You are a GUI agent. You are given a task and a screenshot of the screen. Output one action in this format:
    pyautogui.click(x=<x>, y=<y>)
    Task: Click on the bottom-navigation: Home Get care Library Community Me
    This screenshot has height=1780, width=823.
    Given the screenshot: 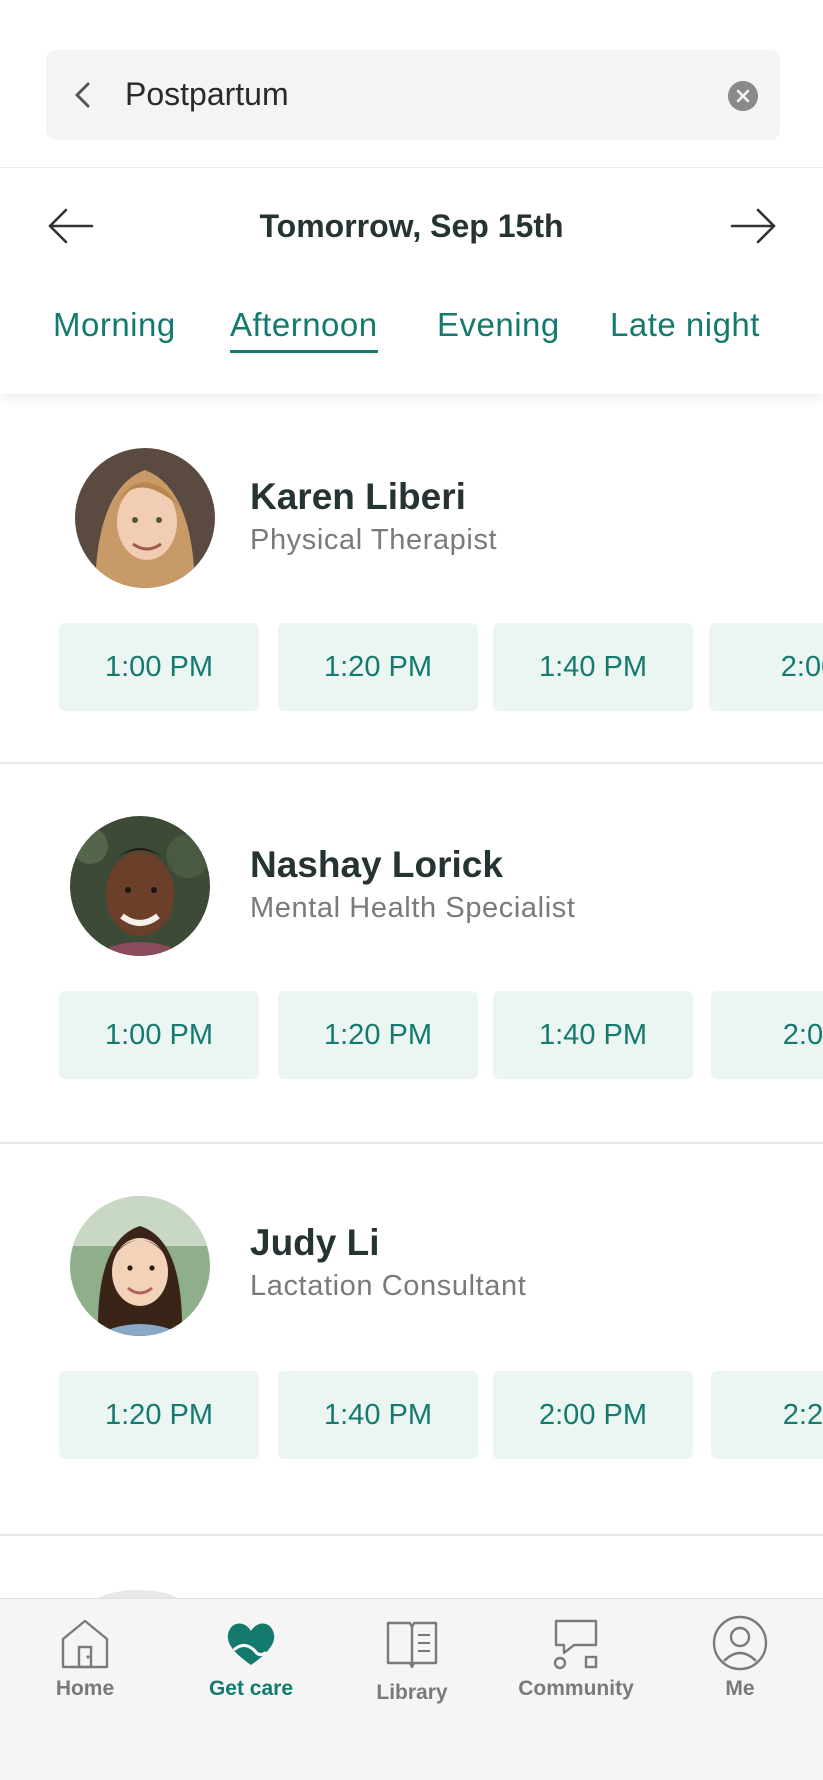 What is the action you would take?
    pyautogui.click(x=411, y=1689)
    